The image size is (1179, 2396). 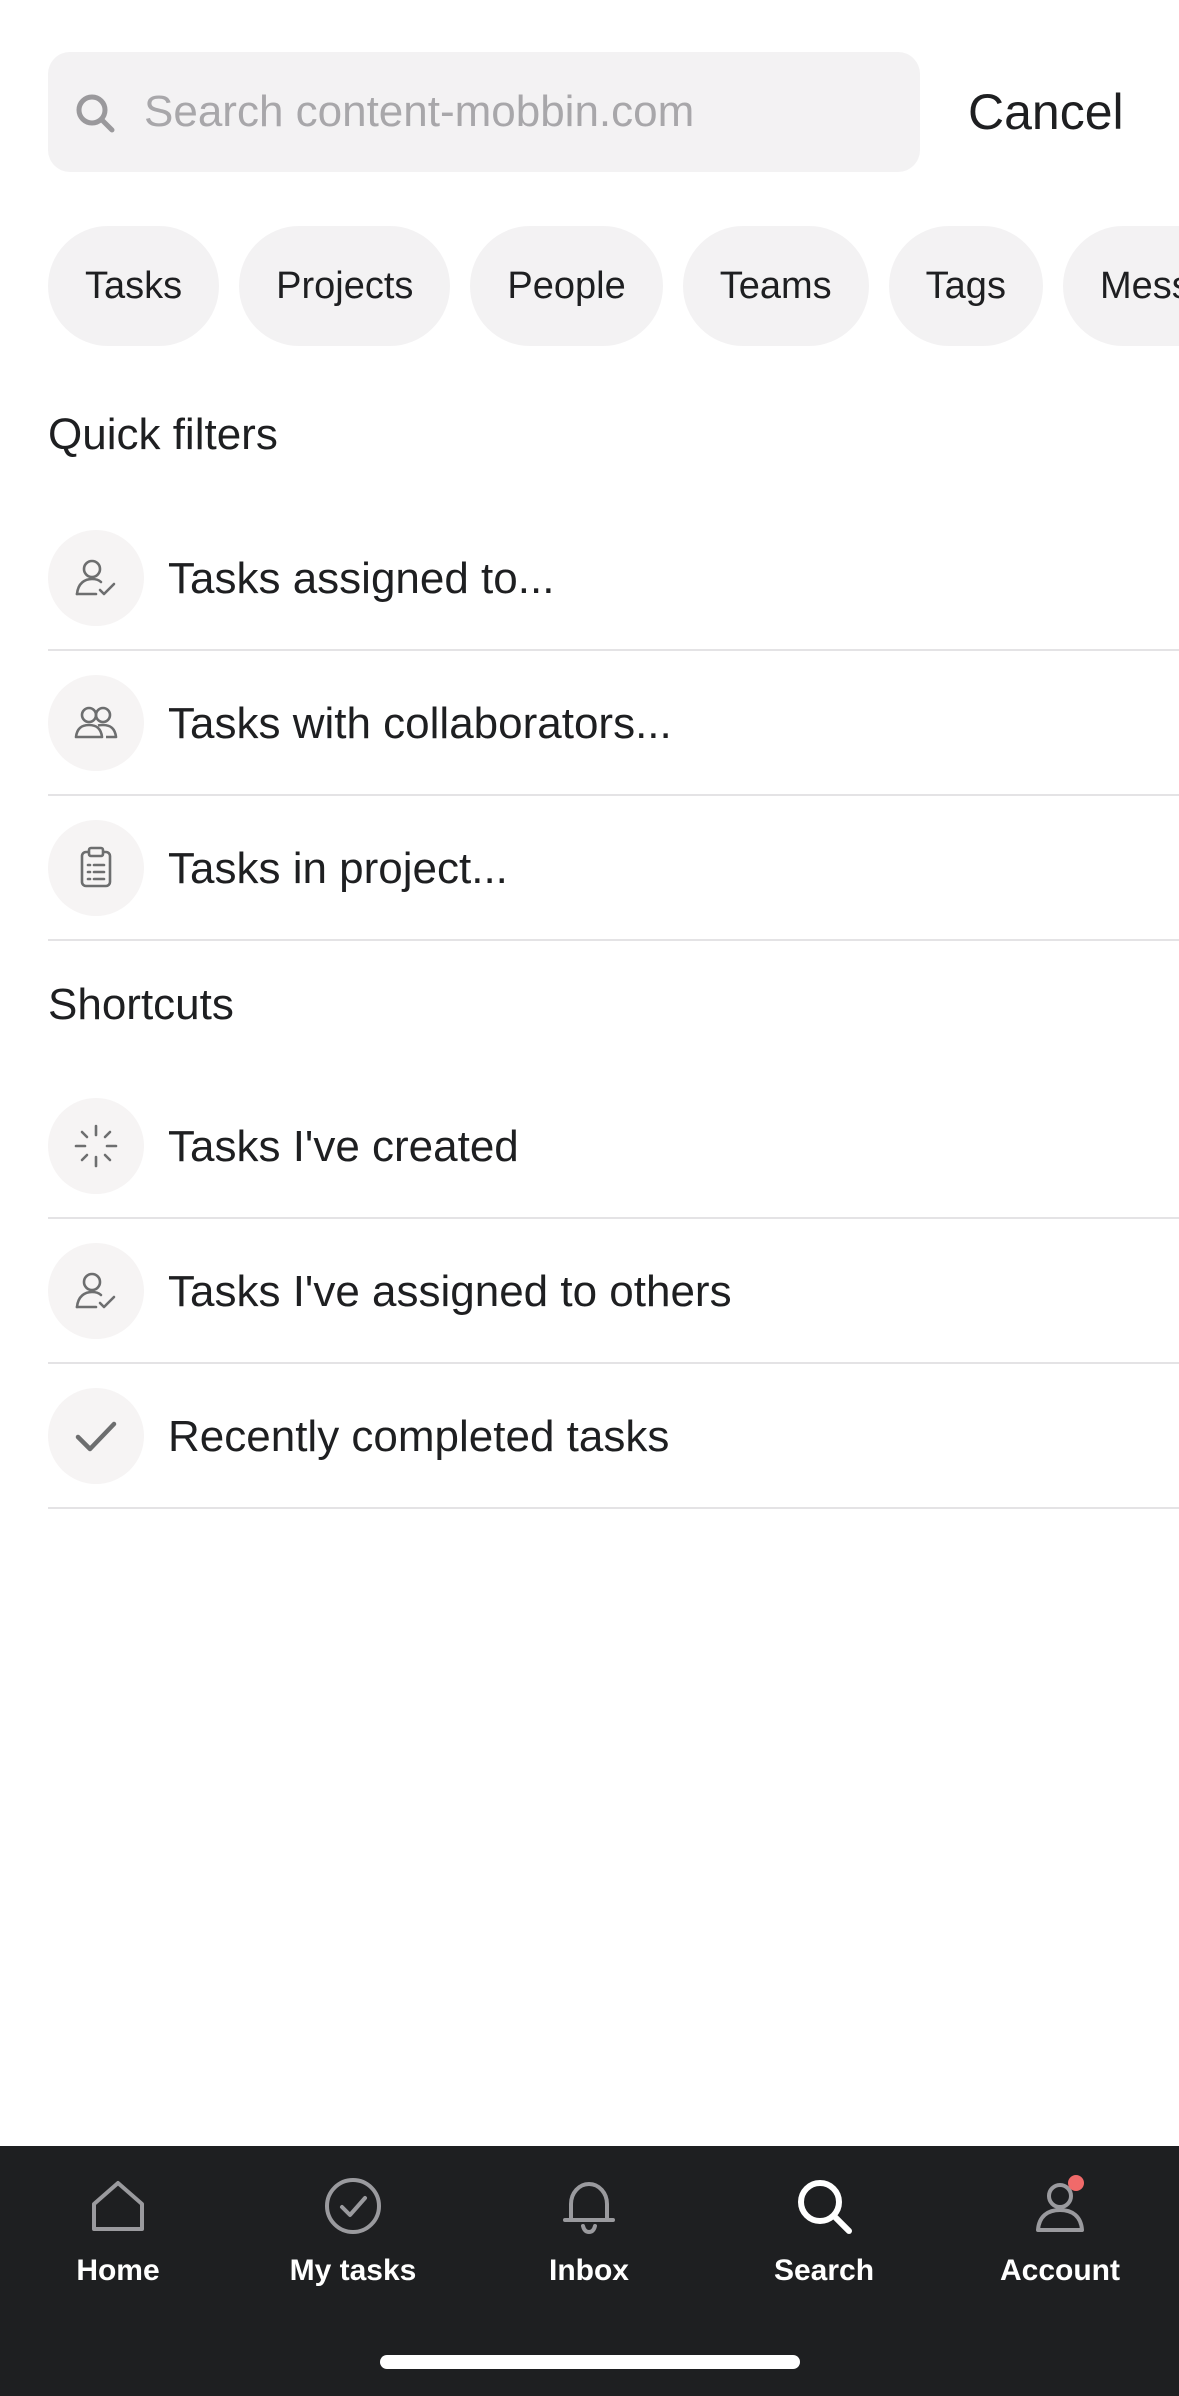 What do you see at coordinates (141, 1004) in the screenshot?
I see `shortcuts-title: Shortcuts` at bounding box center [141, 1004].